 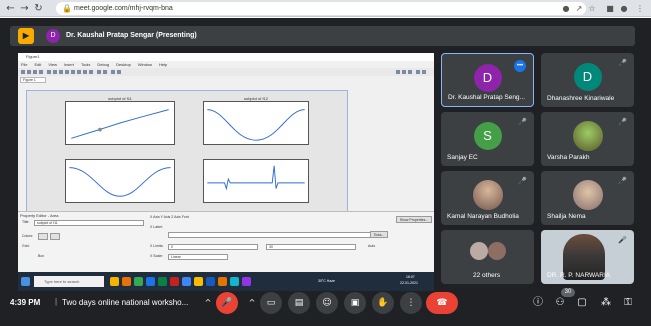 What do you see at coordinates (28, 236) in the screenshot?
I see `colors-caption: Colors:` at bounding box center [28, 236].